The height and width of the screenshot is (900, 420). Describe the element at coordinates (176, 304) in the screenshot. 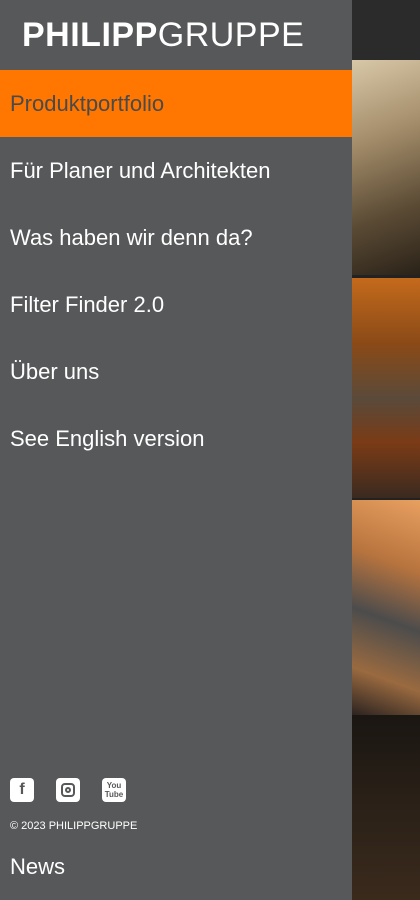

I see `menu-item-filter-finder: Filter Finder 2.0` at that location.